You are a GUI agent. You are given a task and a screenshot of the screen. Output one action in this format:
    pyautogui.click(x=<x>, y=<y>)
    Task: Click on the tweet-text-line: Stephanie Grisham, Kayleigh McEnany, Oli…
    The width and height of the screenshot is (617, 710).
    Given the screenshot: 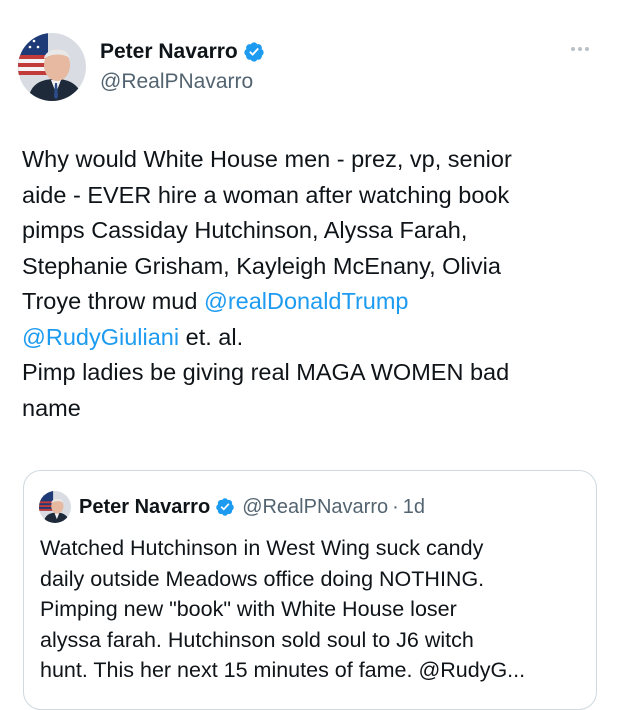 What is the action you would take?
    pyautogui.click(x=312, y=267)
    